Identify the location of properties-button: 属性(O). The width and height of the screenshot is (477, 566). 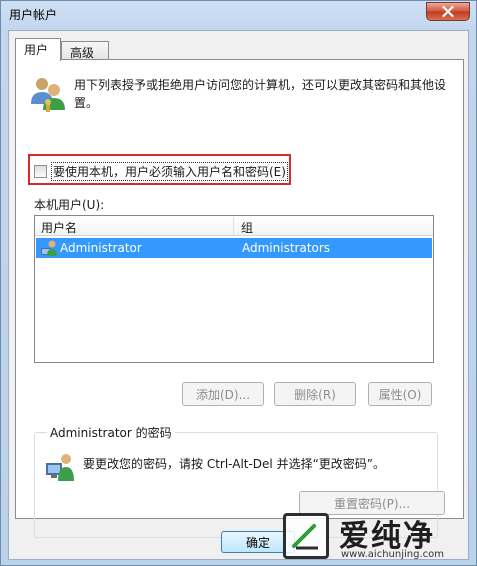
(400, 394).